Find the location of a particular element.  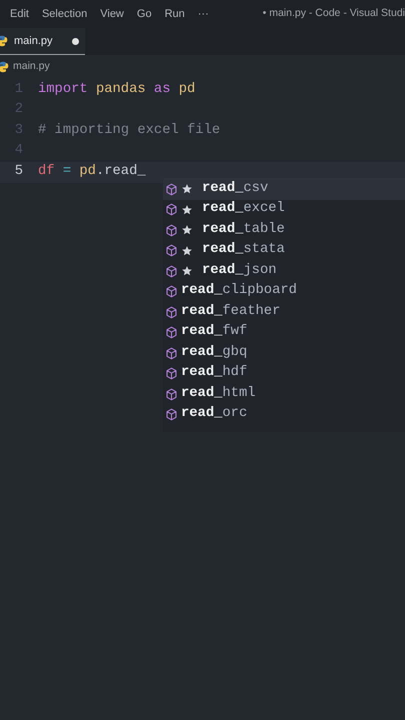

menu-item: ··· is located at coordinates (203, 14).